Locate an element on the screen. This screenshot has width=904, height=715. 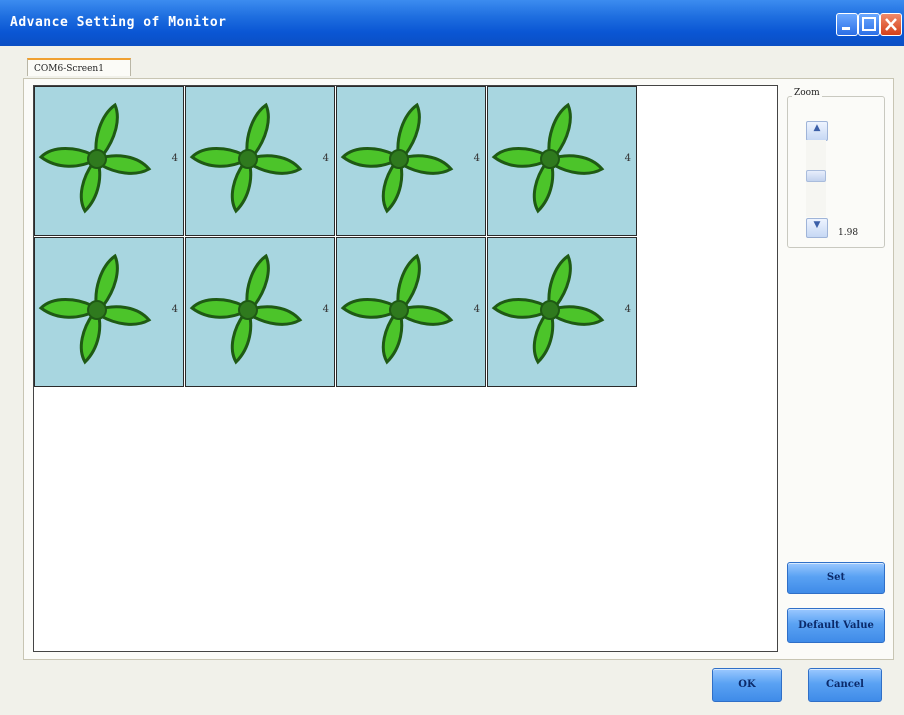
tab-com6-screen1: COM6-Screen1 is located at coordinates (79, 67).